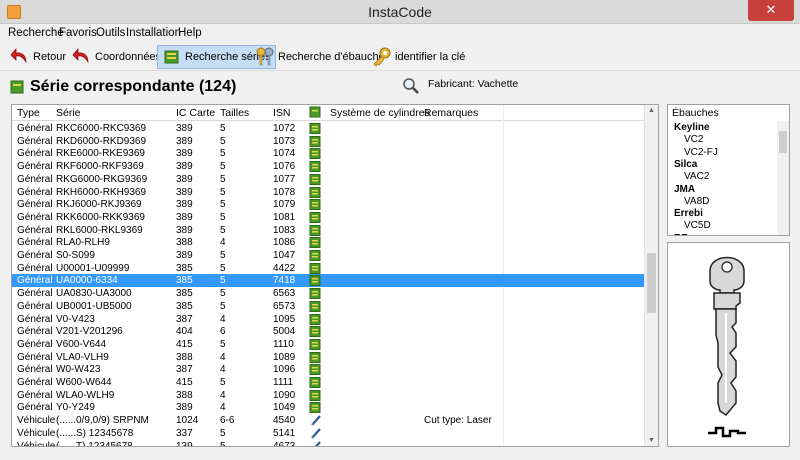  Describe the element at coordinates (100, 154) in the screenshot. I see `cell-serie: RKE6000-RKE9369` at that location.